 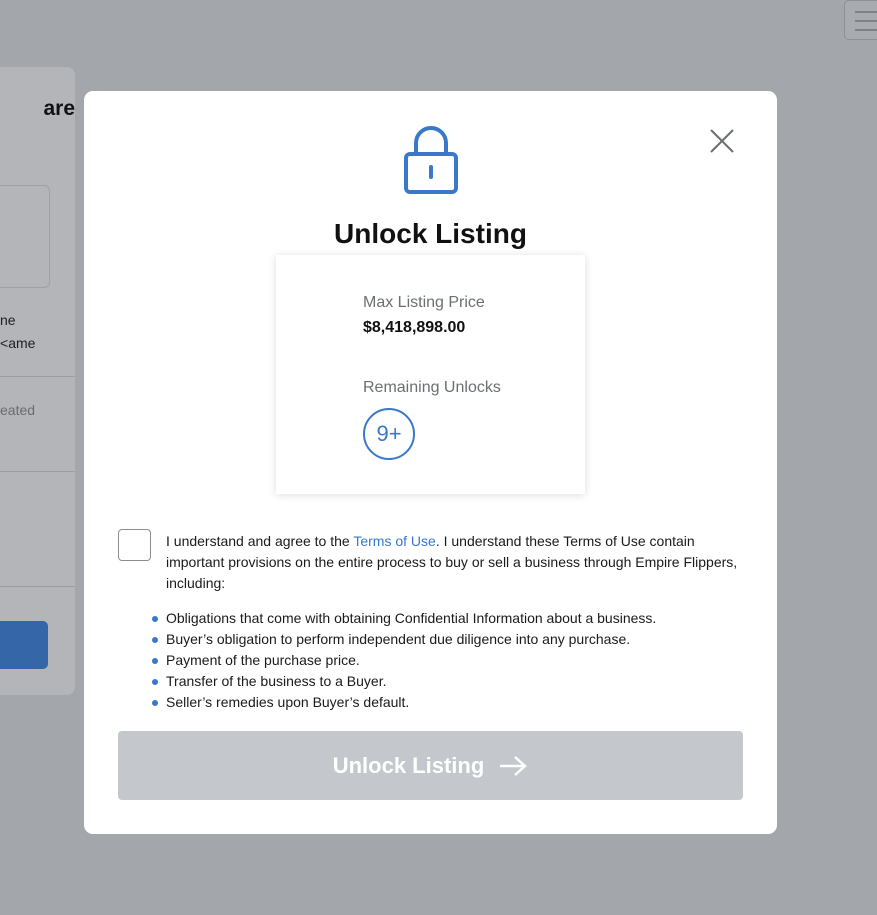 What do you see at coordinates (8, 320) in the screenshot?
I see `background-text-line: ne` at bounding box center [8, 320].